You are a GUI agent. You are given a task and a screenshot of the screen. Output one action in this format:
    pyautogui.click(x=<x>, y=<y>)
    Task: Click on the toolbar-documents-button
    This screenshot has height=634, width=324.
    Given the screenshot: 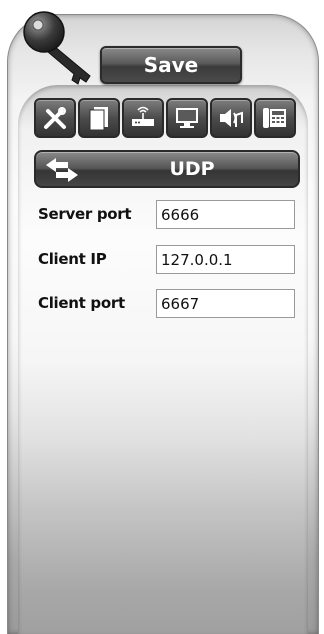 What is the action you would take?
    pyautogui.click(x=99, y=118)
    